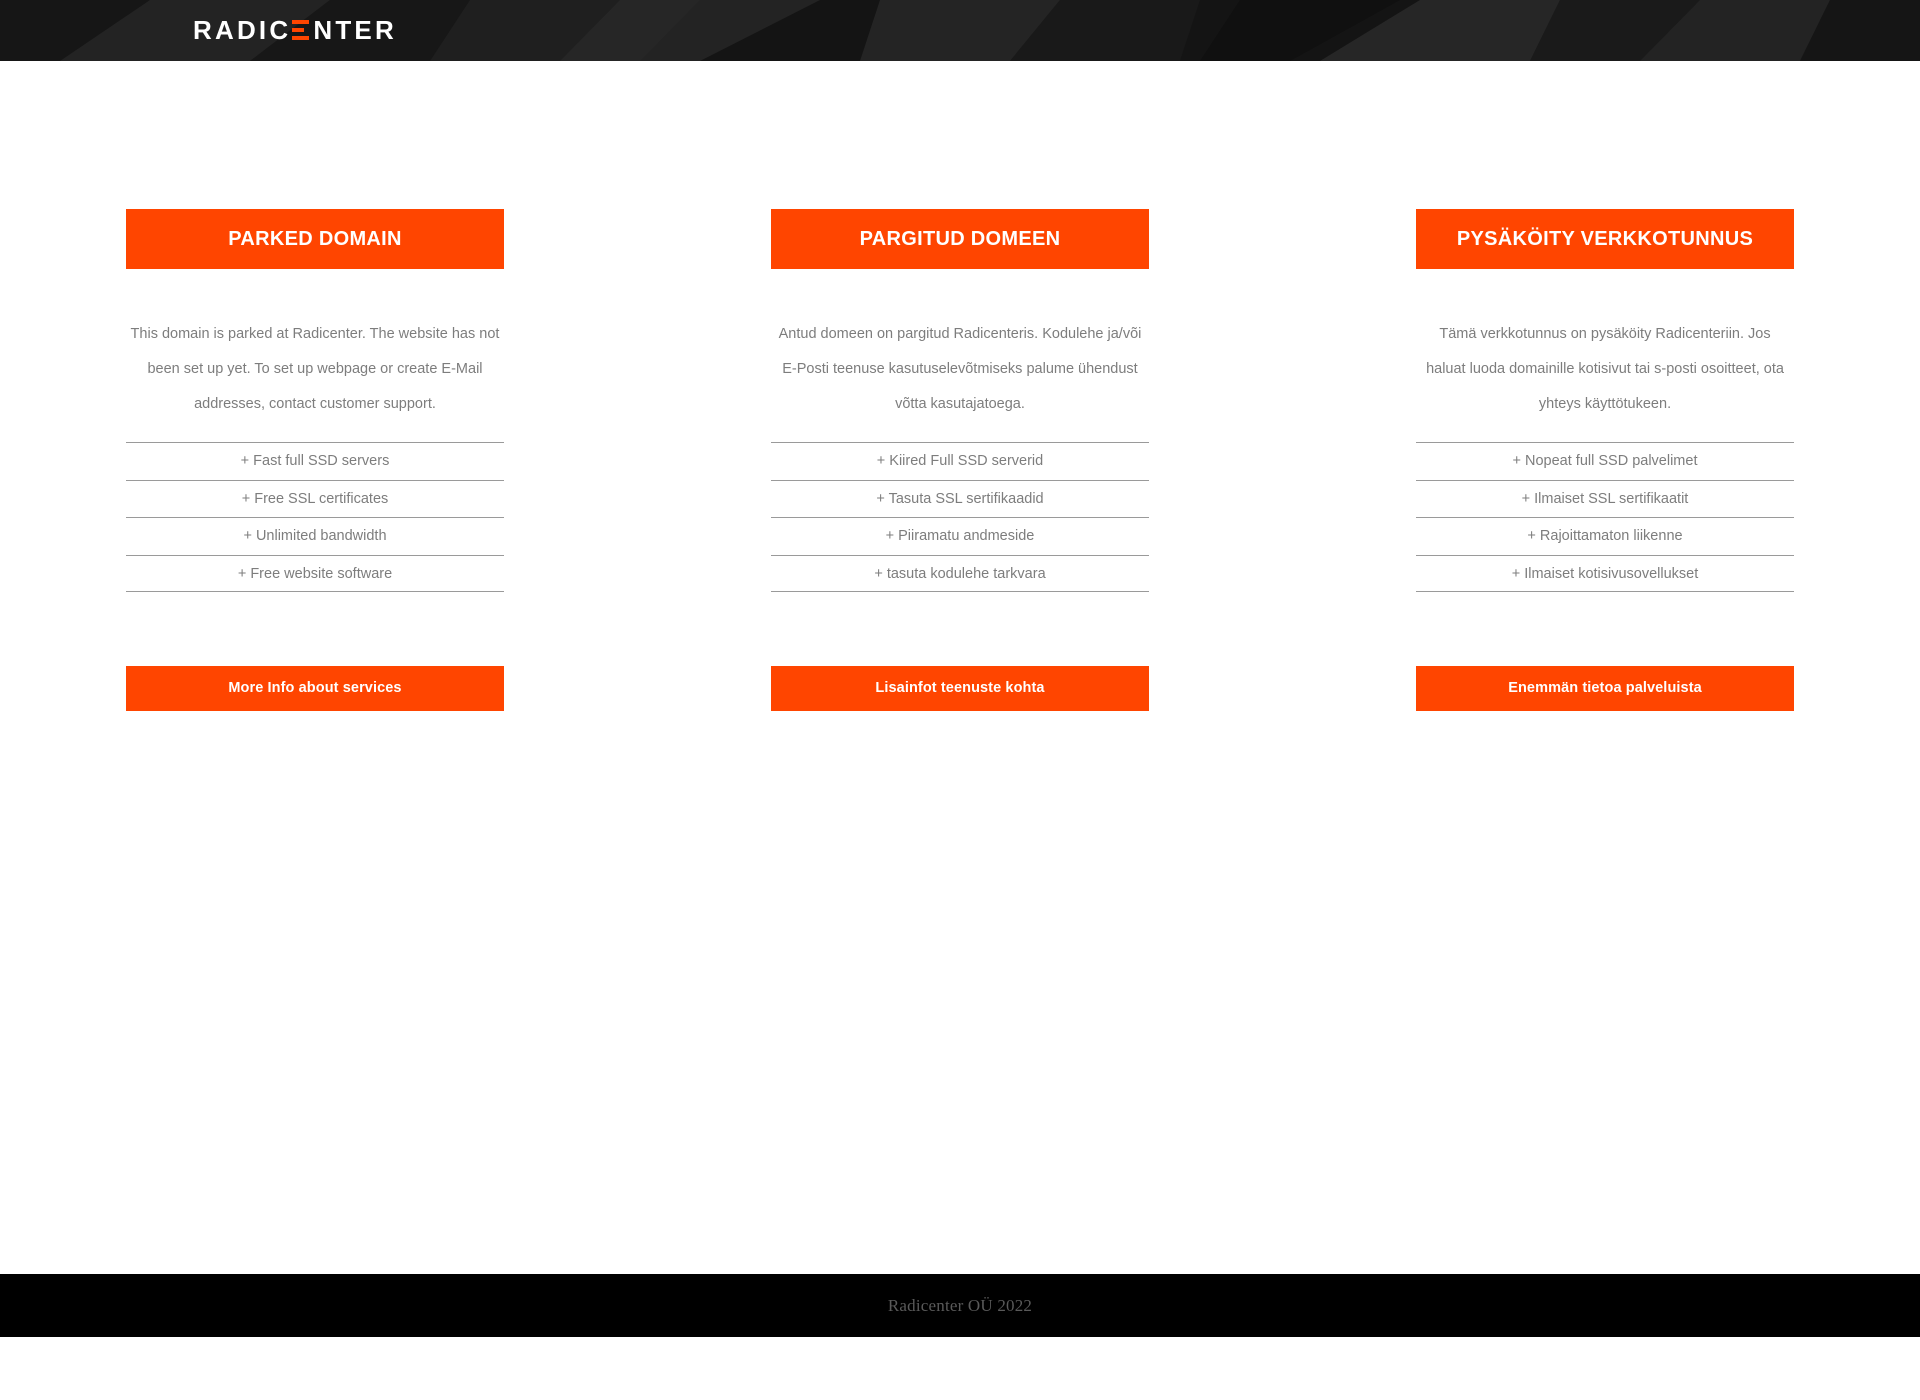  I want to click on list-item: + Free SSL certificates, so click(315, 498).